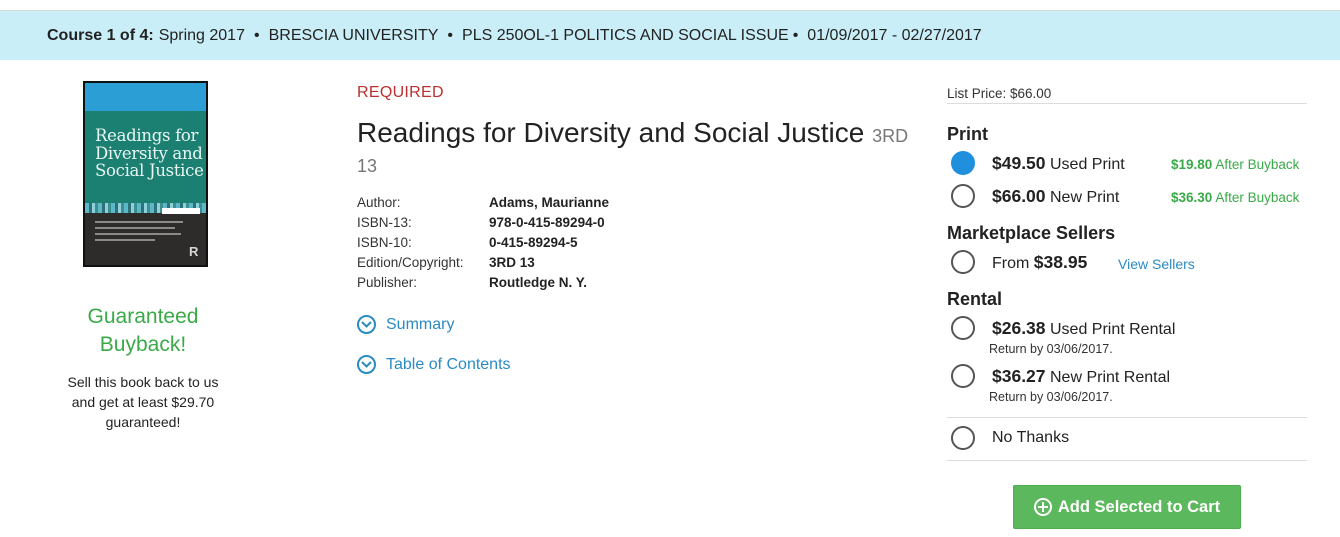  What do you see at coordinates (1051, 349) in the screenshot?
I see `used-rental-return-date: Return by 03/06/2017.` at bounding box center [1051, 349].